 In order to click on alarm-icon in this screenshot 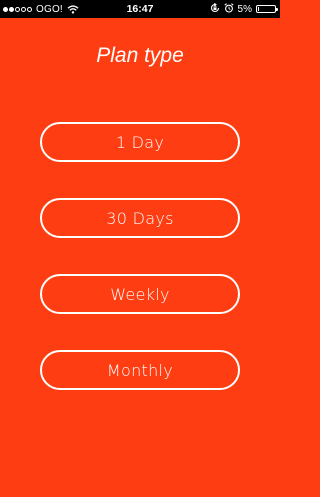, I will do `click(228, 9)`.